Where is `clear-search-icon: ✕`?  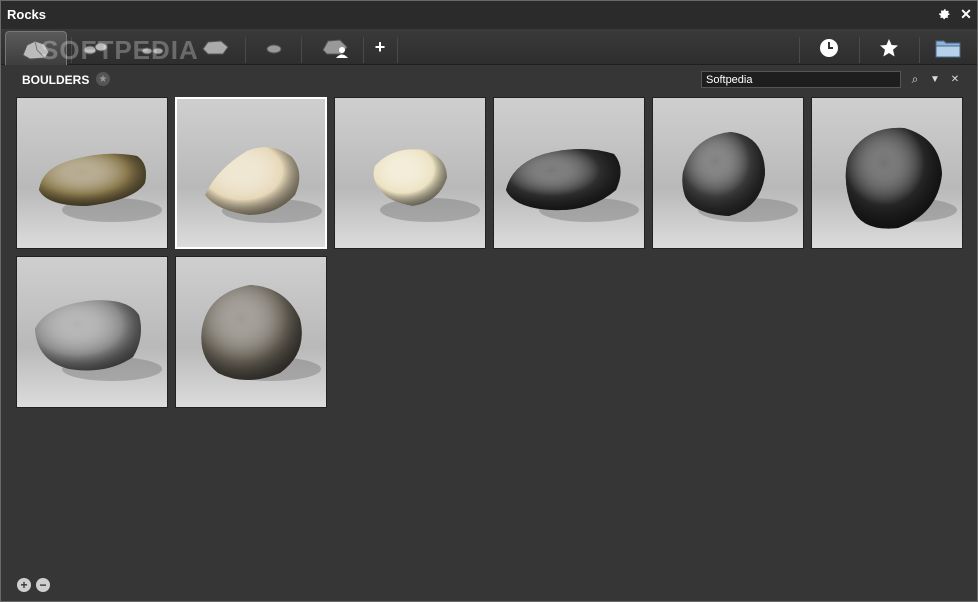
clear-search-icon: ✕ is located at coordinates (955, 79).